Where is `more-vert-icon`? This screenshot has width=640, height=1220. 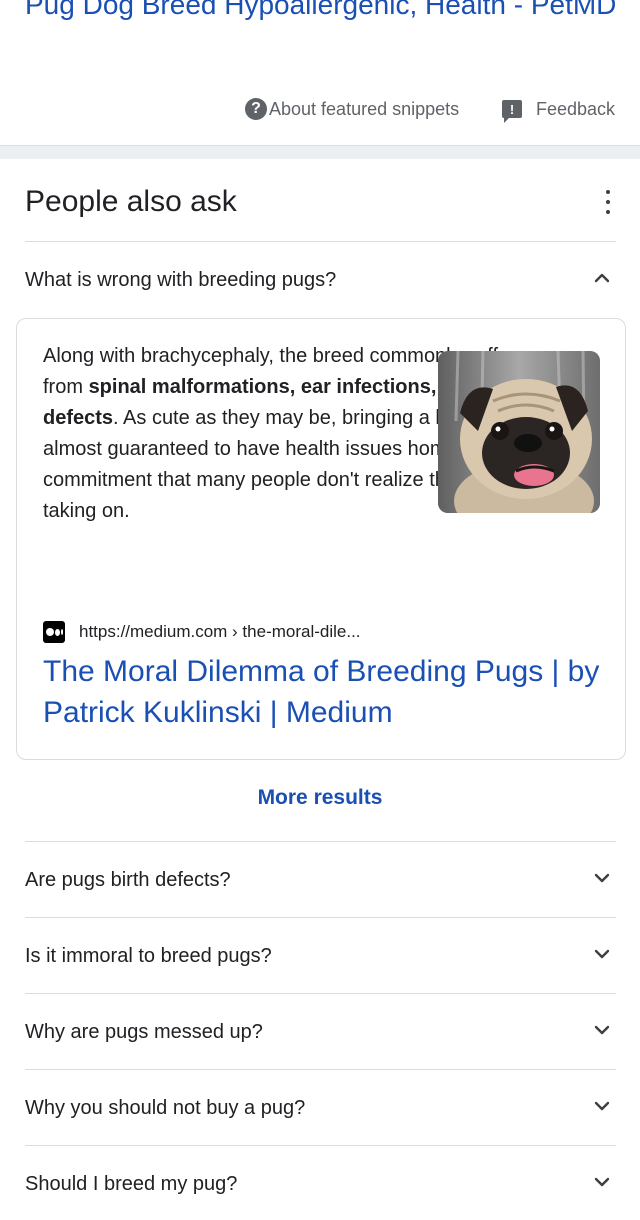
more-vert-icon is located at coordinates (608, 202).